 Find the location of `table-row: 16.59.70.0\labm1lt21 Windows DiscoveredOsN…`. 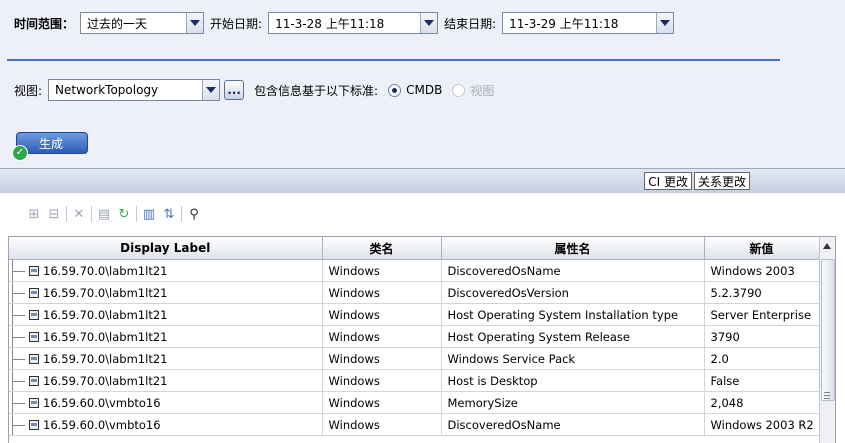

table-row: 16.59.70.0\labm1lt21 Windows DiscoveredOsN… is located at coordinates (414, 270).